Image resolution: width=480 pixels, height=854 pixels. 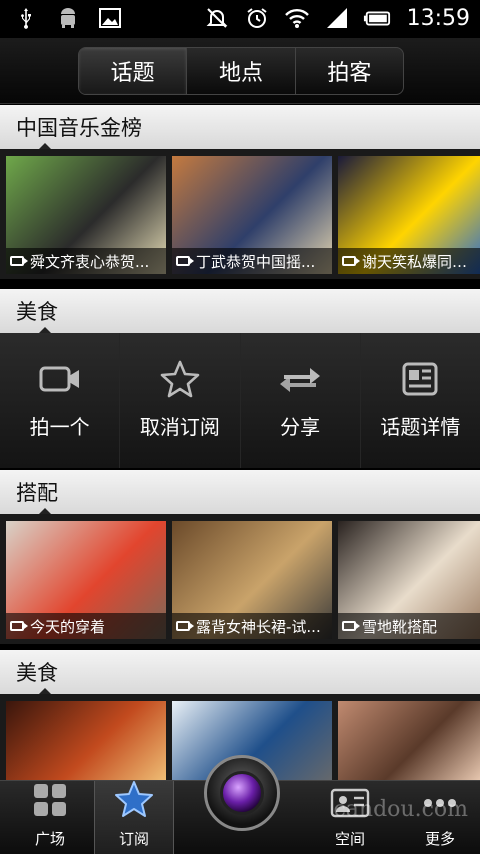 What do you see at coordinates (110, 18) in the screenshot?
I see `image-icon` at bounding box center [110, 18].